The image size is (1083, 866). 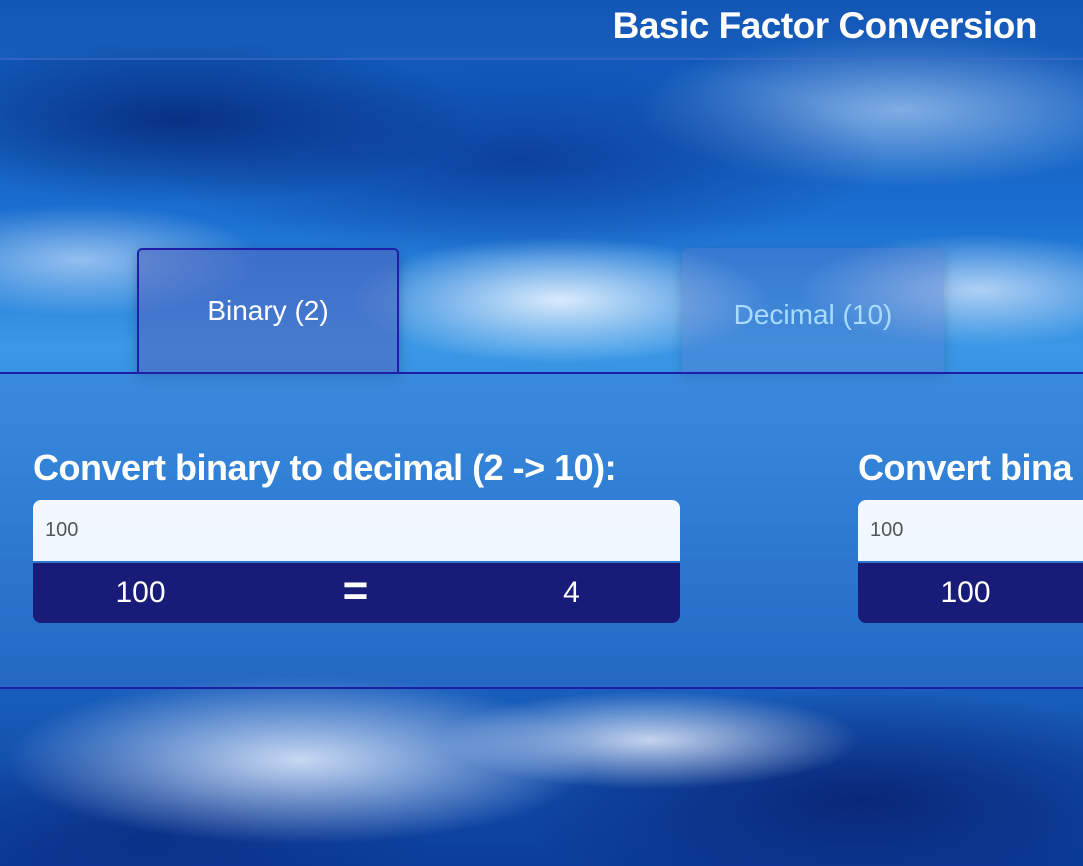 I want to click on second-input-field, so click(x=970, y=530).